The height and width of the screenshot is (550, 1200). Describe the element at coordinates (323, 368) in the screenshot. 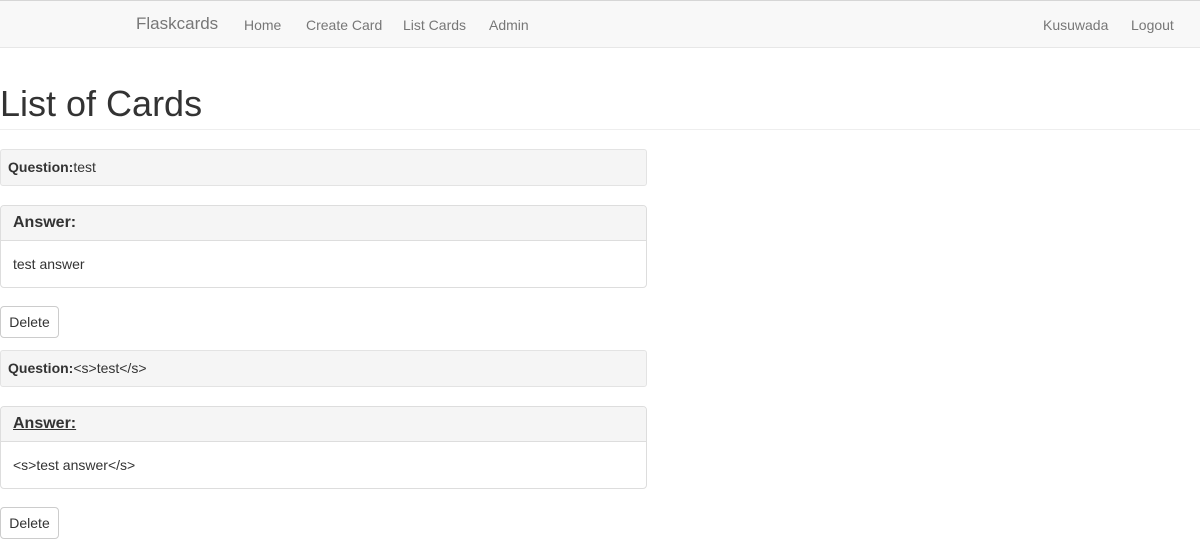

I see `card-question: Question:<s>test</s>` at that location.